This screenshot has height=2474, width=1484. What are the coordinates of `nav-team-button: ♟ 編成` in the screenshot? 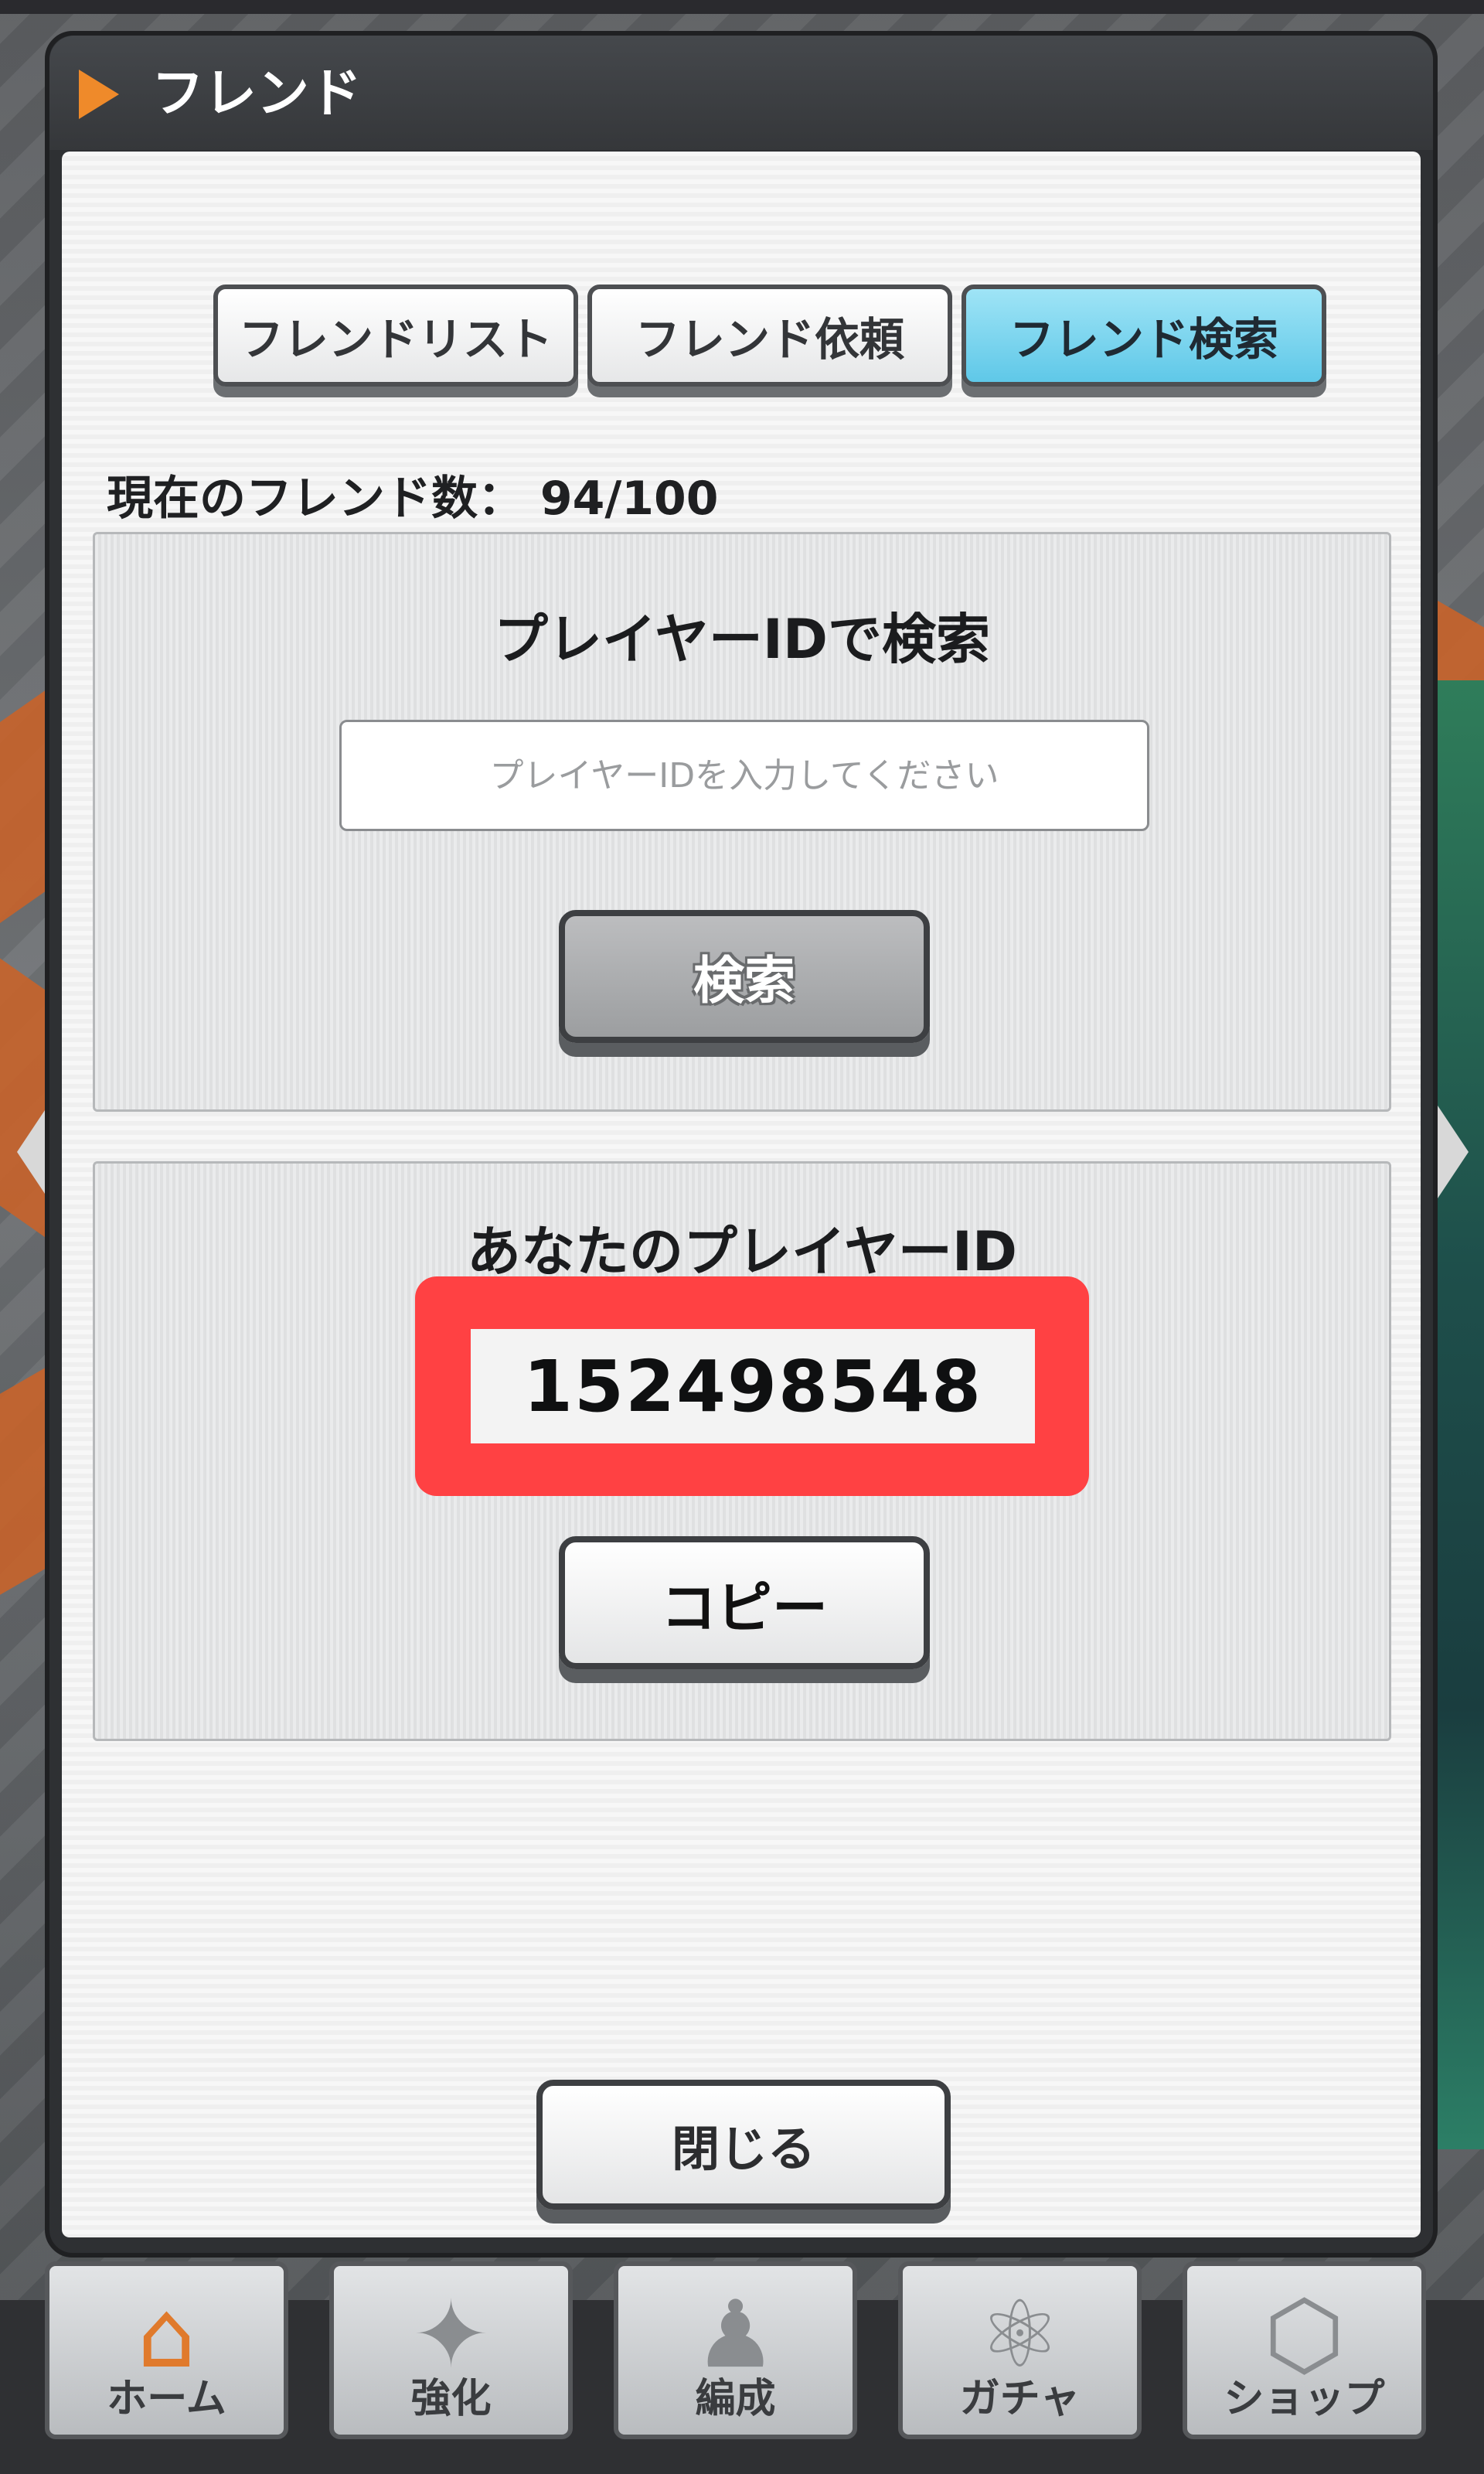 It's located at (735, 2350).